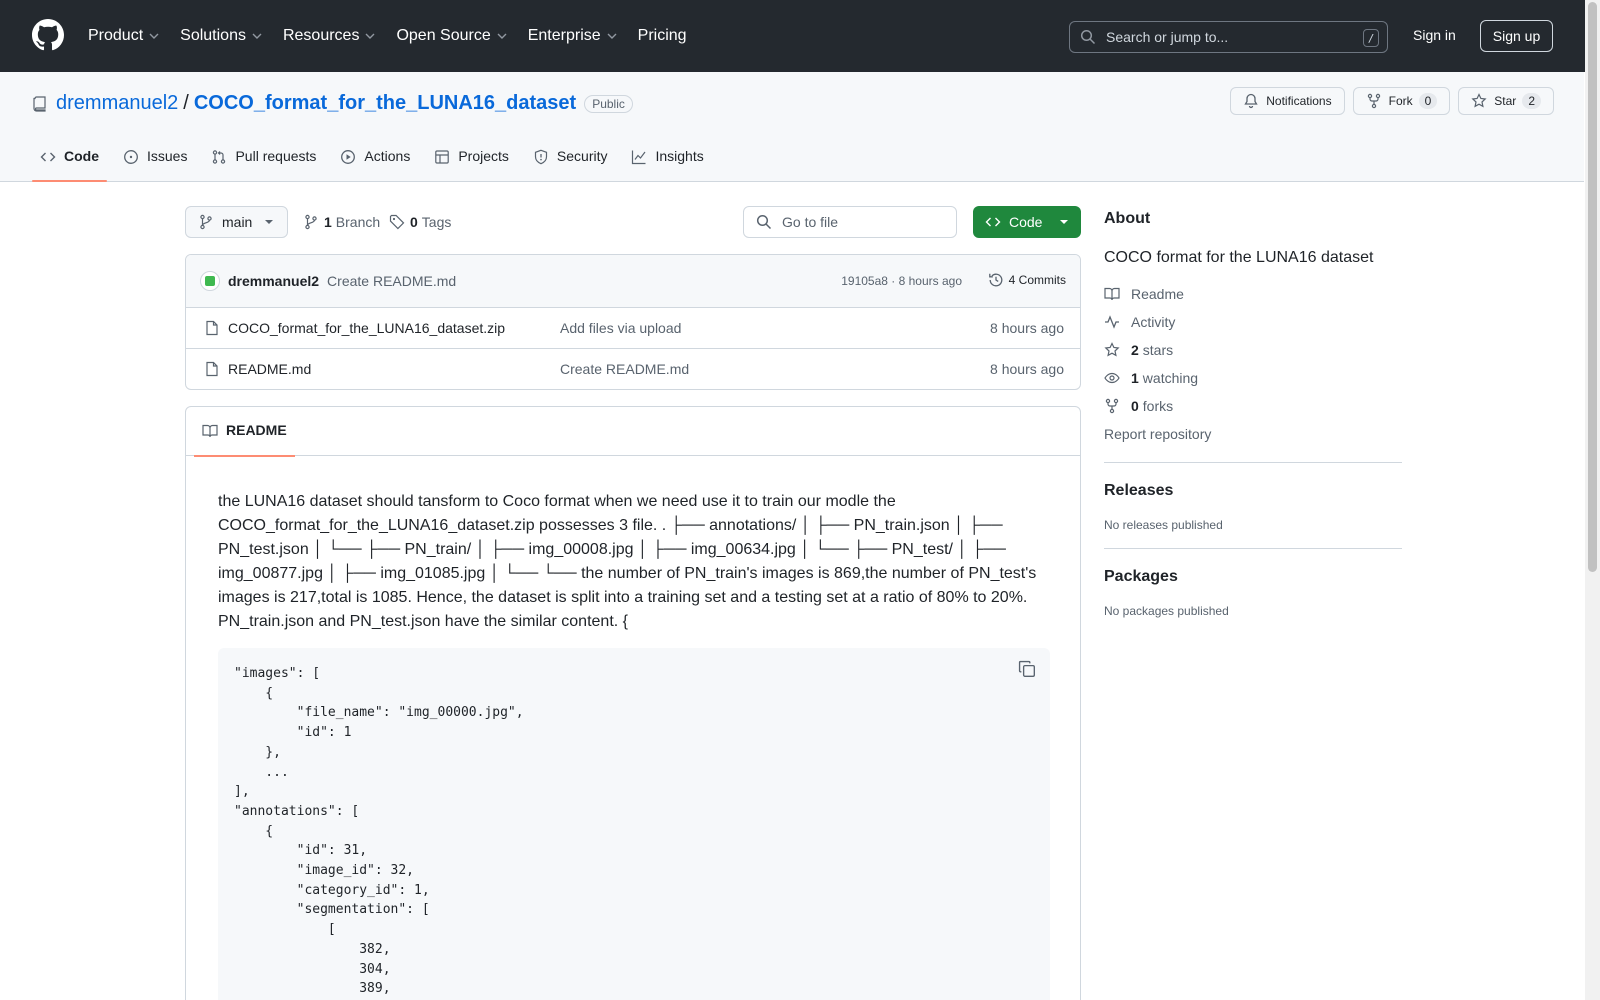  What do you see at coordinates (1158, 406) in the screenshot?
I see `forks-label: forks` at bounding box center [1158, 406].